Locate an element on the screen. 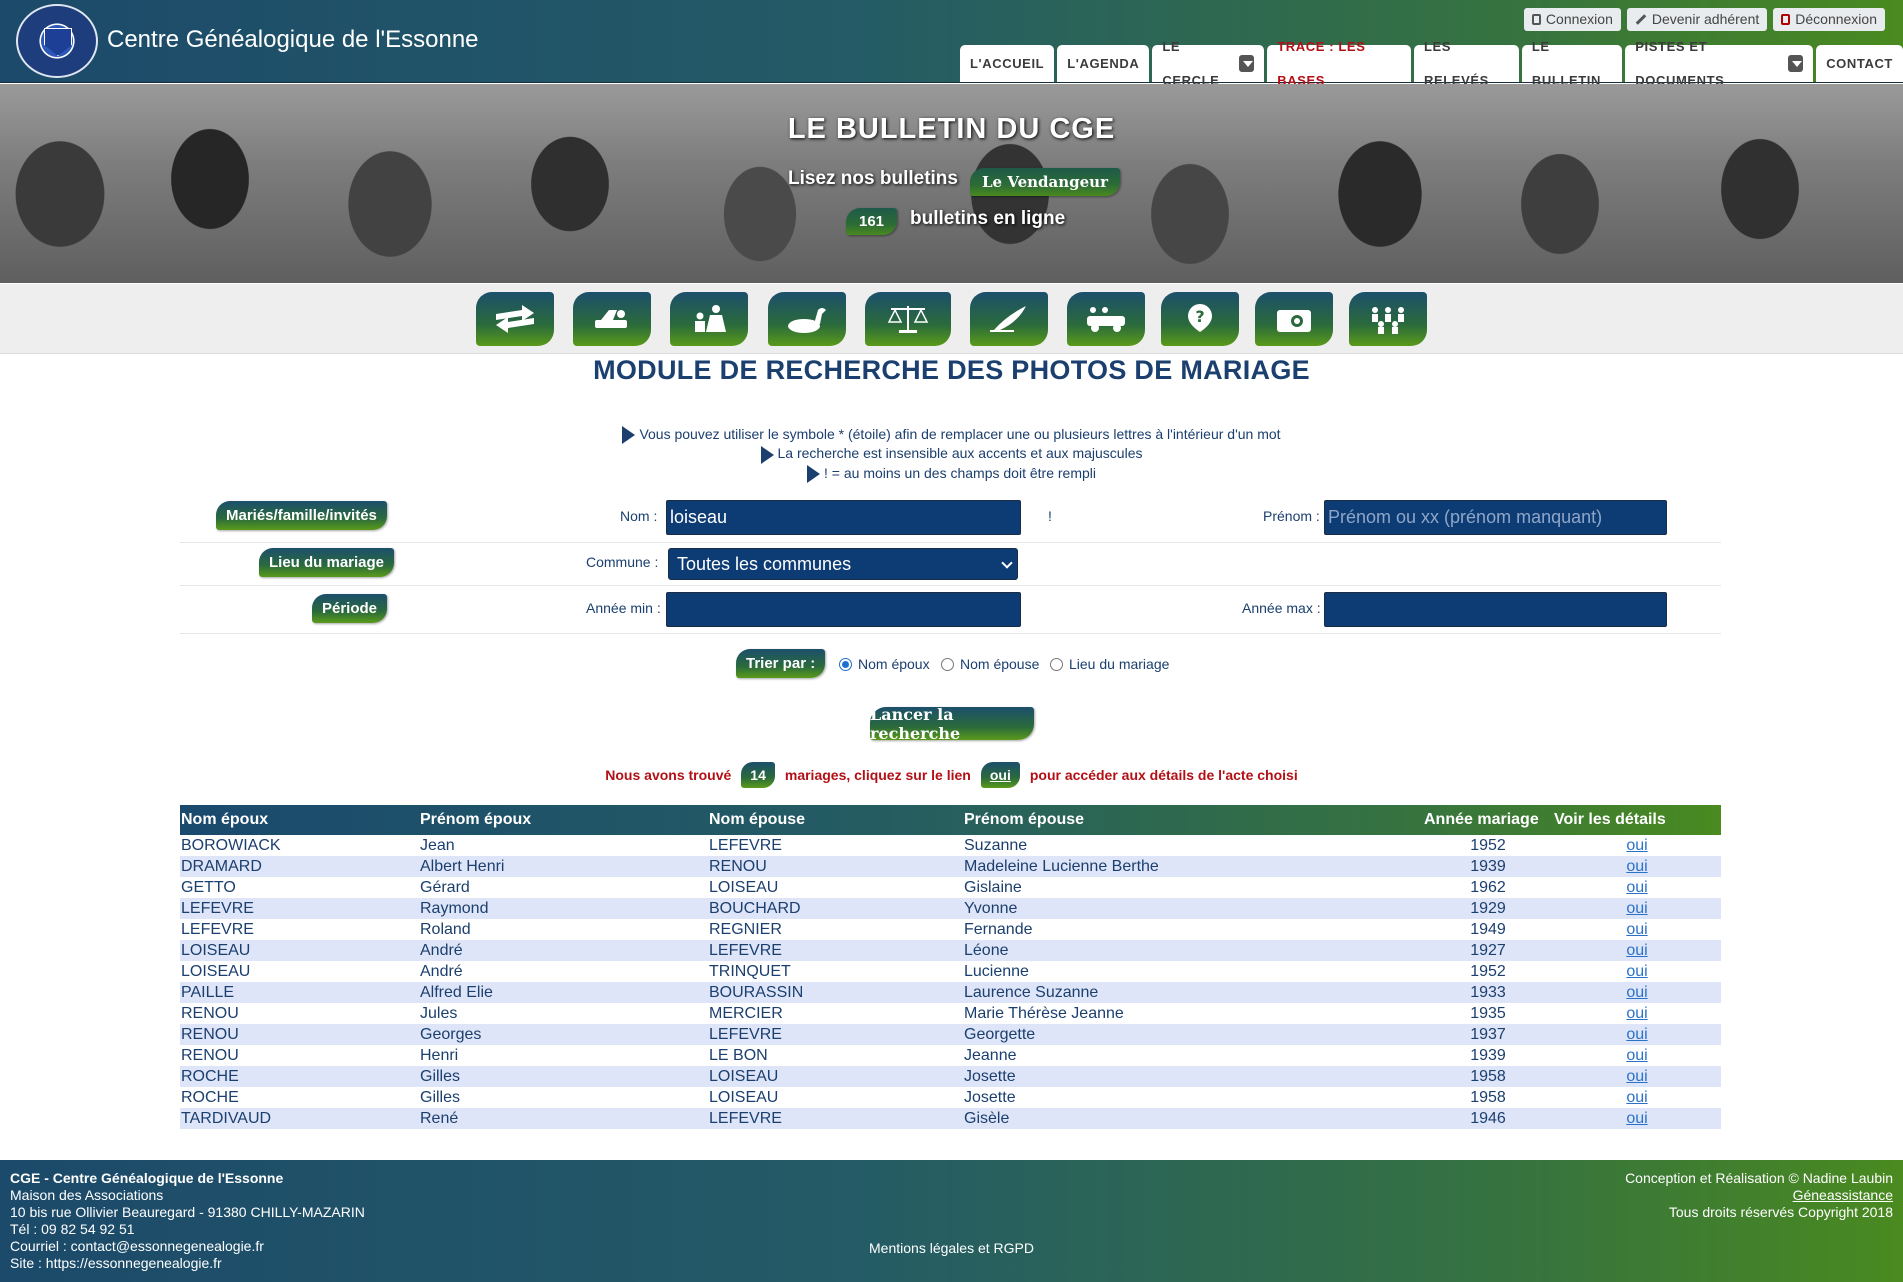 The image size is (1903, 1282). cell-annee: 1946 is located at coordinates (1488, 1118).